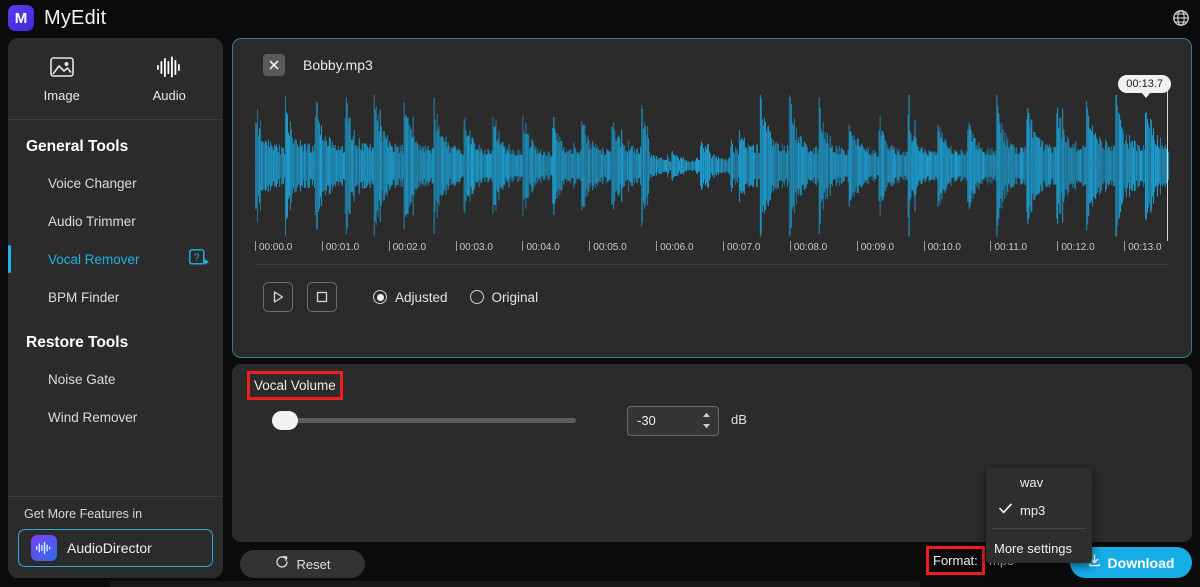  I want to click on radio-original-label: Original, so click(515, 297).